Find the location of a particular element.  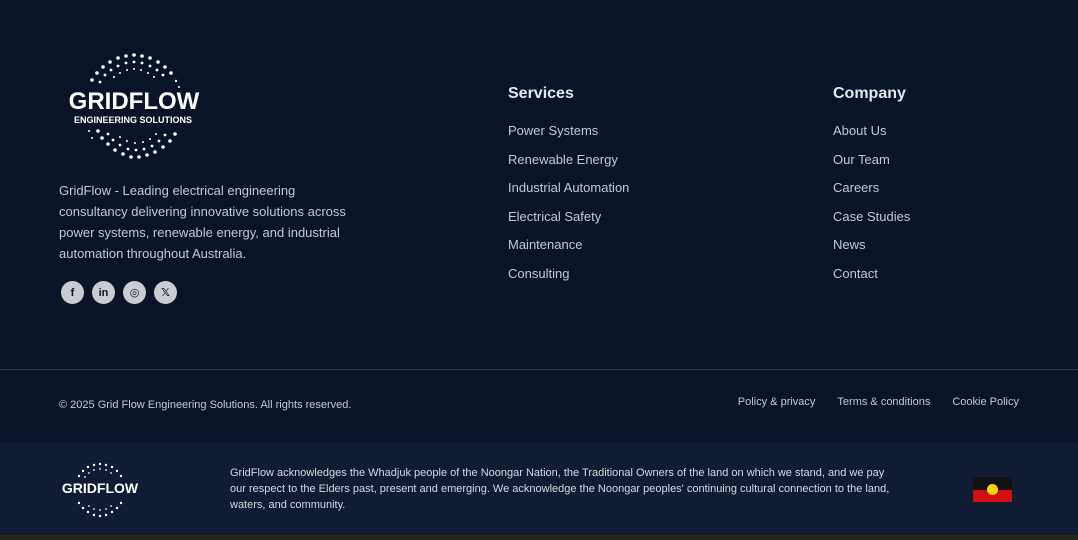

company-link-our-team: Our Team is located at coordinates (871, 165).